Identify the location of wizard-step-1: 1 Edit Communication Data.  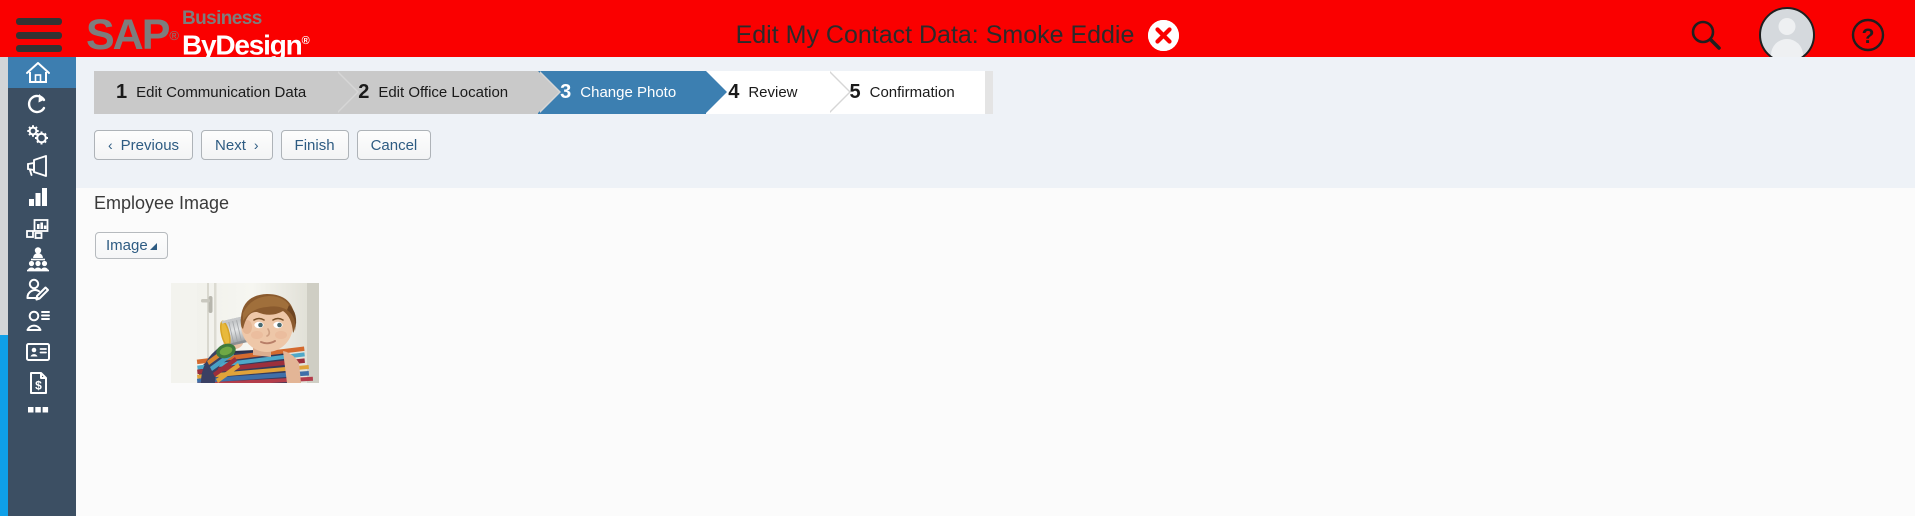
(227, 92).